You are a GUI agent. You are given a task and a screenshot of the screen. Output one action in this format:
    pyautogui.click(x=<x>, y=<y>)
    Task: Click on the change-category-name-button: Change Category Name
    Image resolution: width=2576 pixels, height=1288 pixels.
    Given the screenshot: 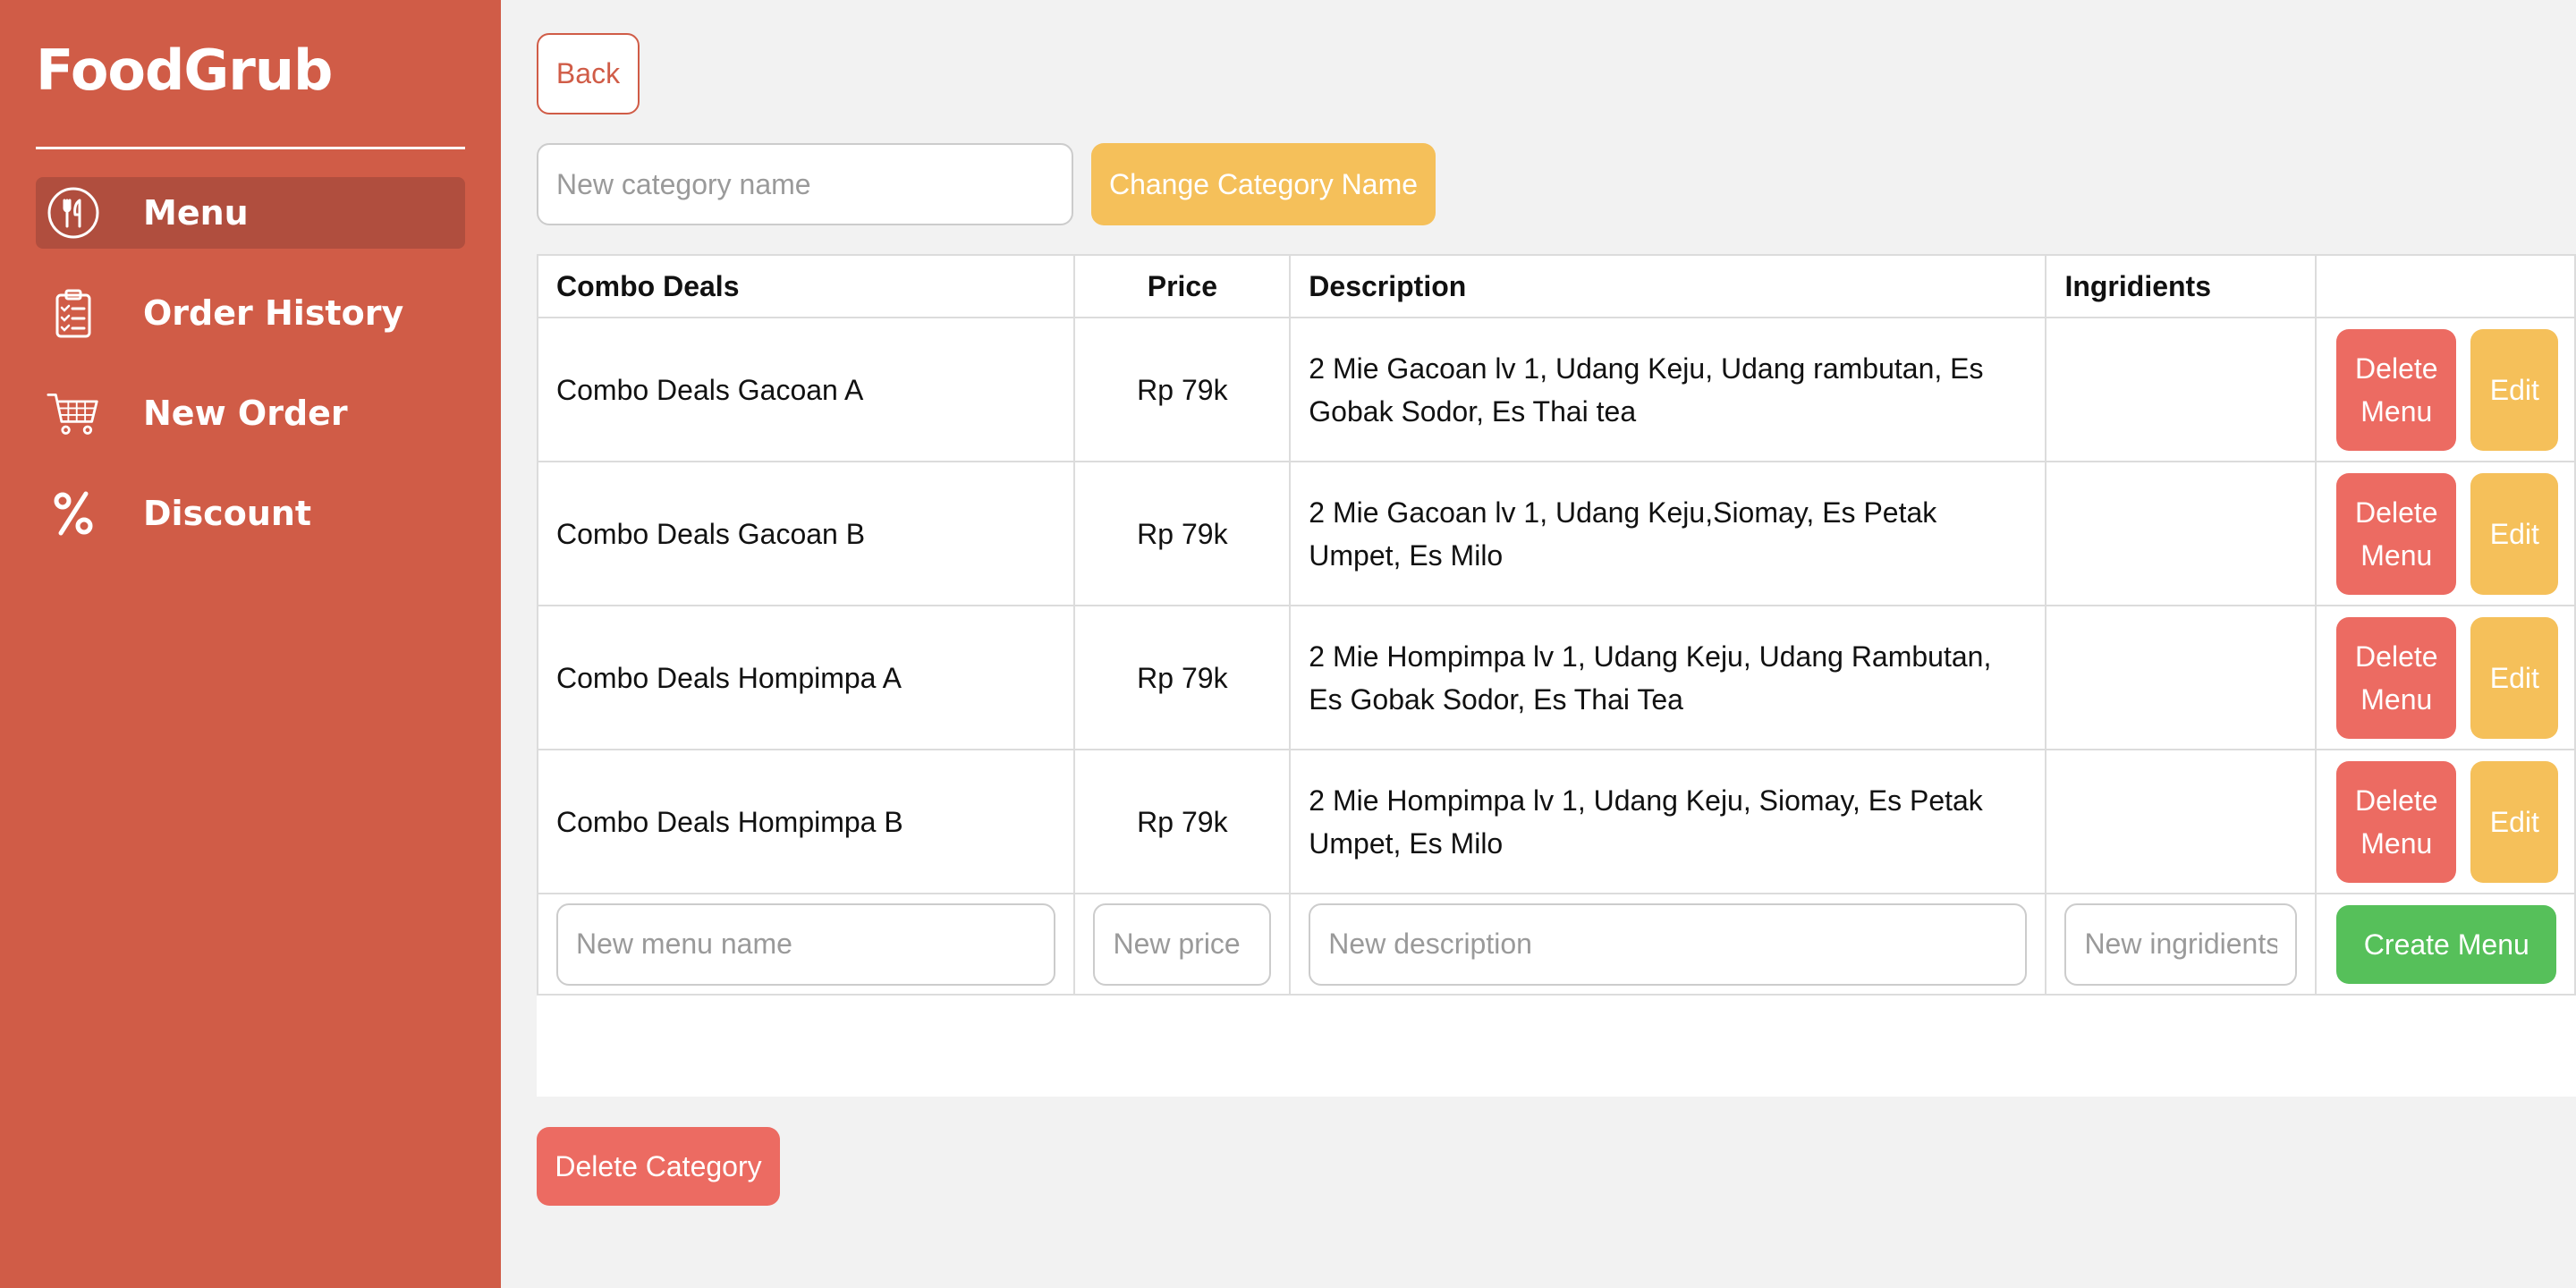 What is the action you would take?
    pyautogui.click(x=1263, y=184)
    